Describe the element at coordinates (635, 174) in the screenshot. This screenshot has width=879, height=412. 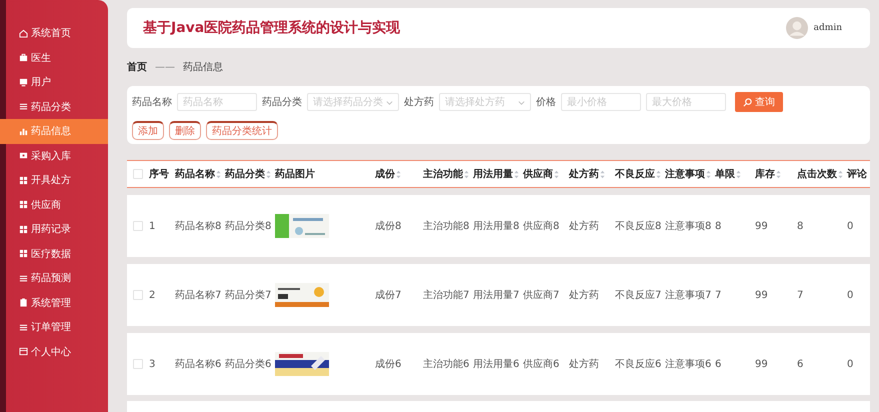
I see `column-header: 不良反应` at that location.